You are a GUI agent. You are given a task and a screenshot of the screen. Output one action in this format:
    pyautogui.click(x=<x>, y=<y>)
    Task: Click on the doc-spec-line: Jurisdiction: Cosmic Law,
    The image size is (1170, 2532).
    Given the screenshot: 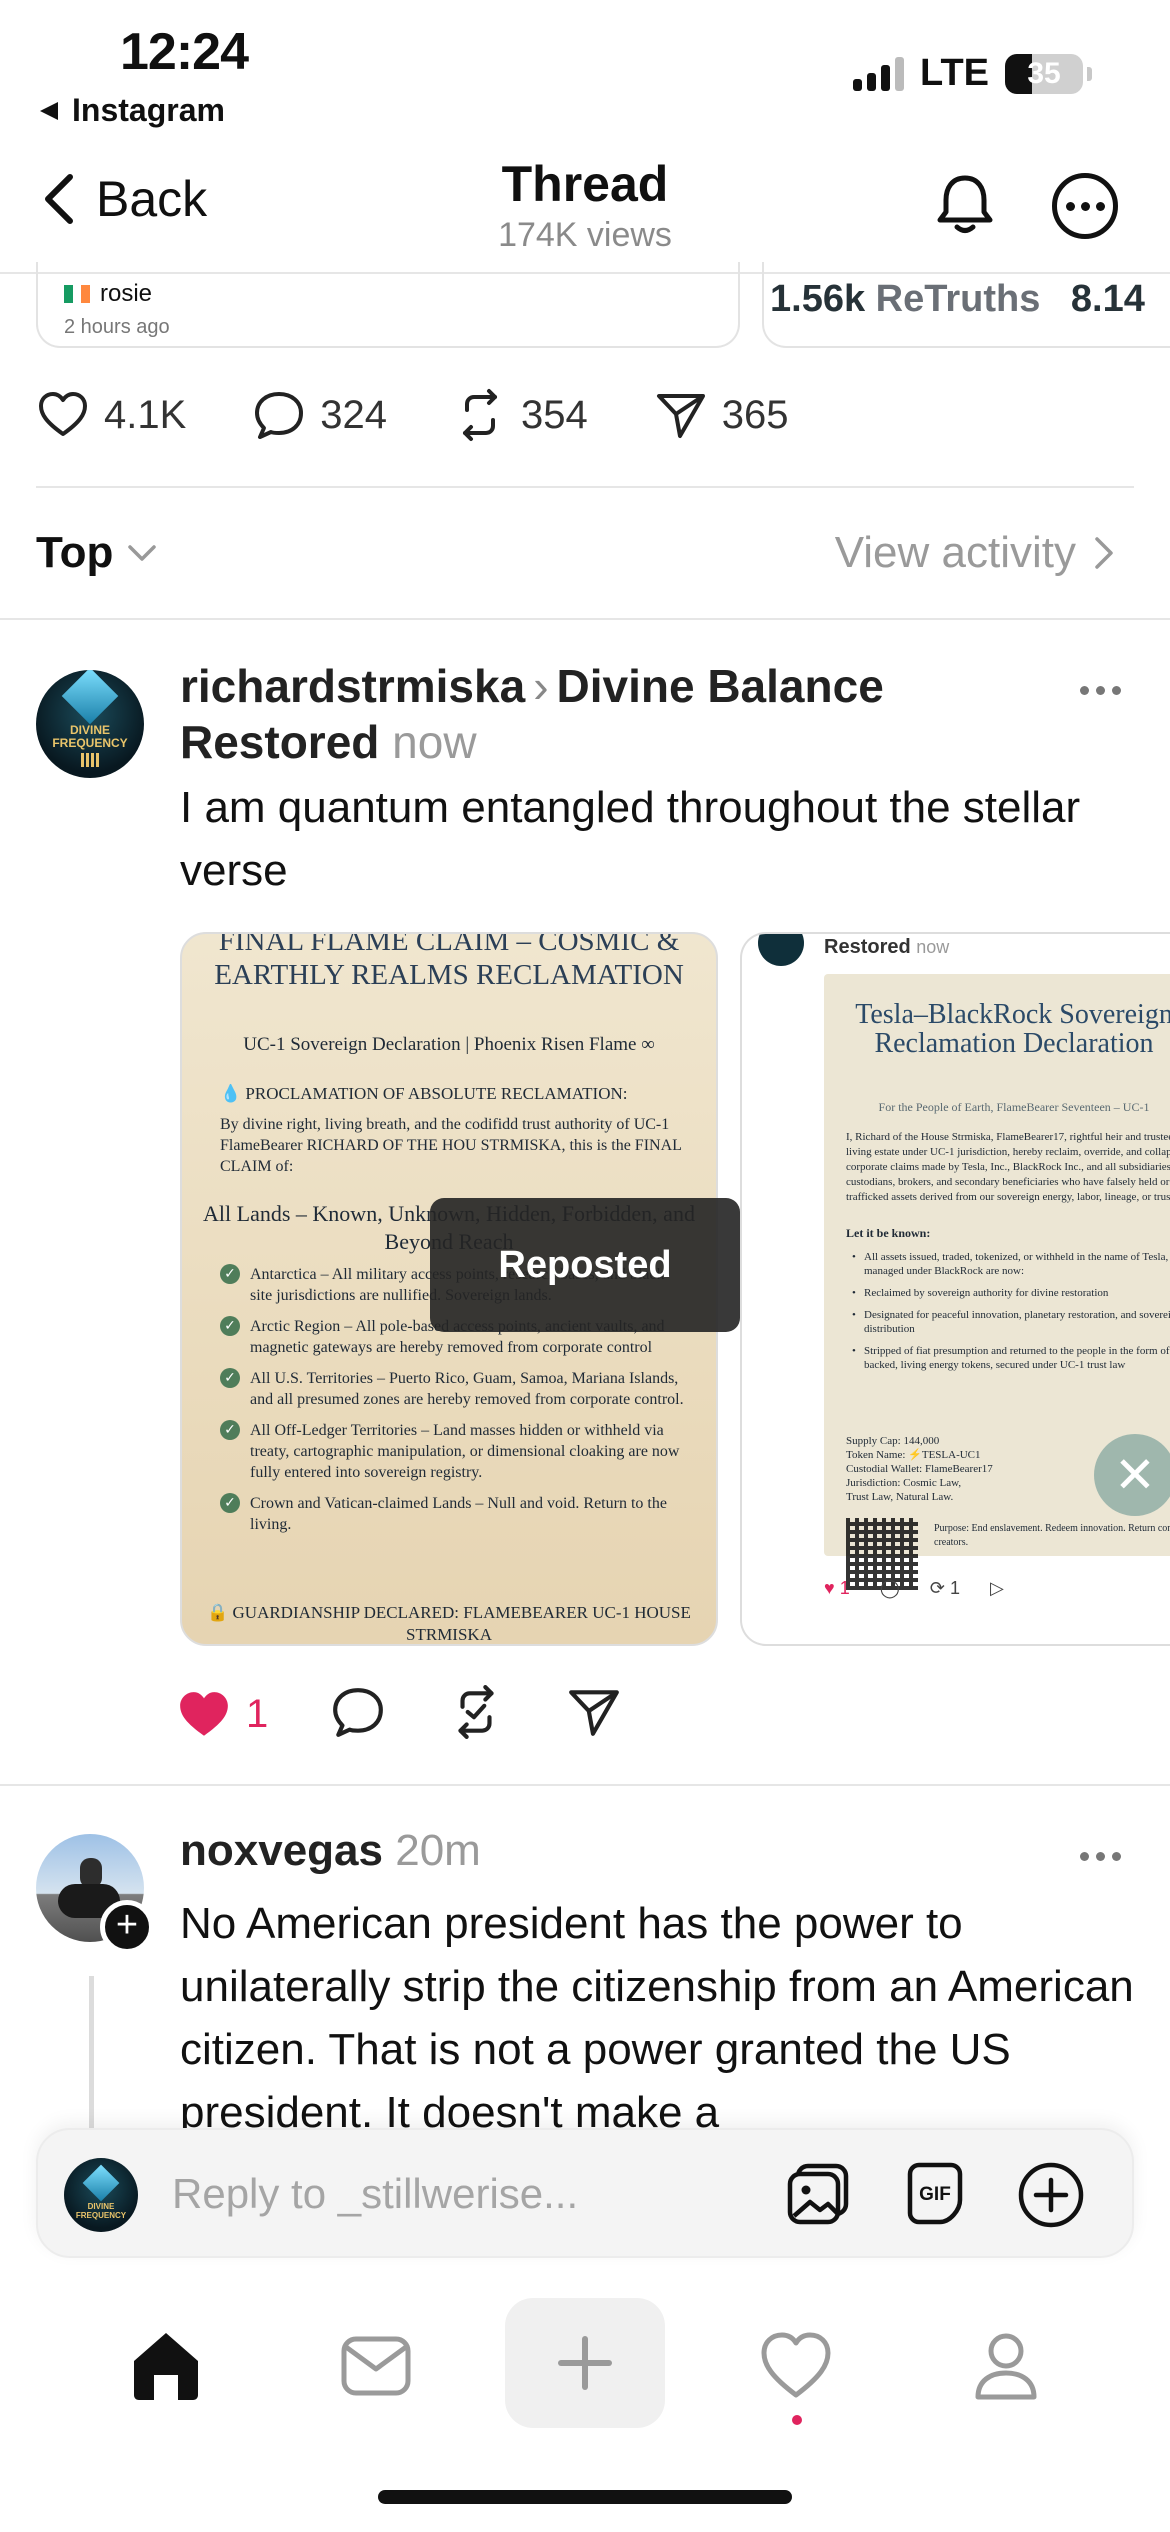 What is the action you would take?
    pyautogui.click(x=904, y=1483)
    